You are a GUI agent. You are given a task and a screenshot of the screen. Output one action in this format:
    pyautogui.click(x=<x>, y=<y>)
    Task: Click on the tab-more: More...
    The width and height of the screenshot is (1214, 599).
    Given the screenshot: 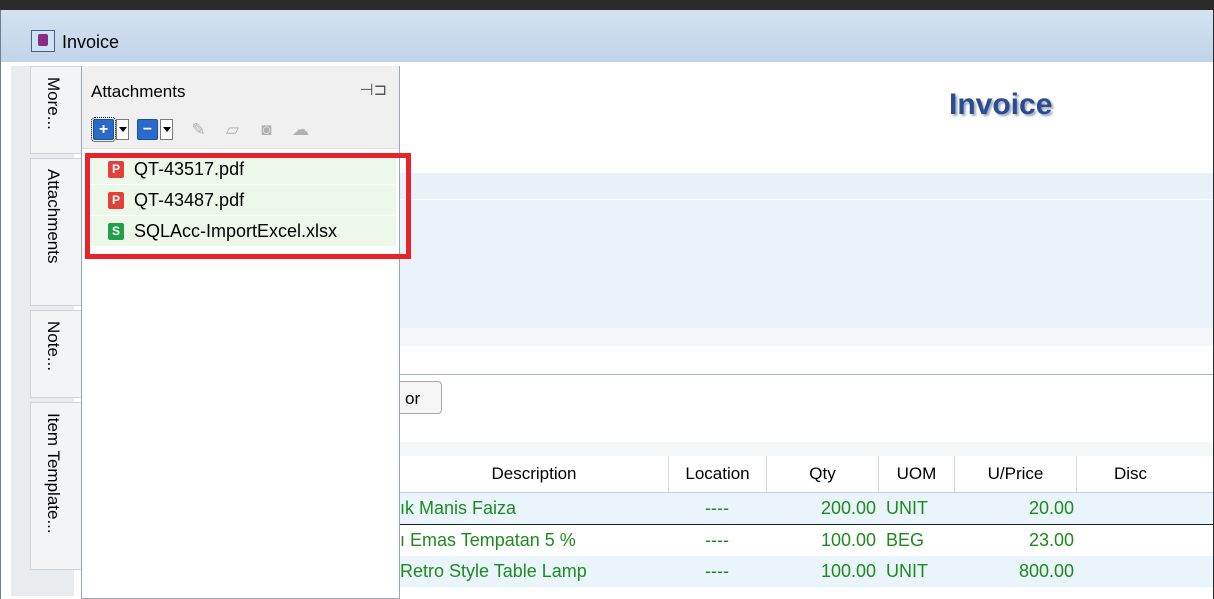 What is the action you would take?
    pyautogui.click(x=56, y=110)
    